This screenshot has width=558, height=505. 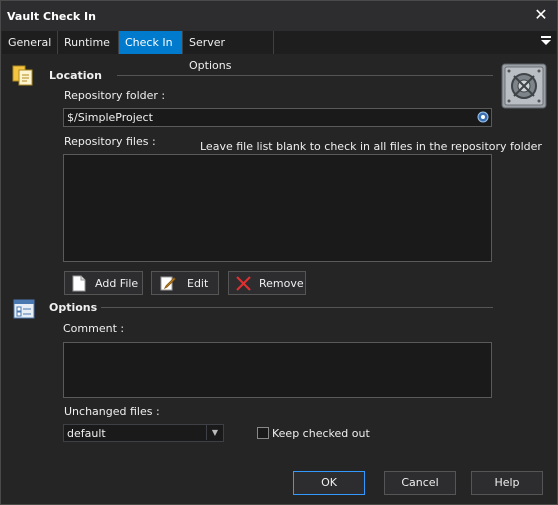 I want to click on edit-label: Edit, so click(x=198, y=283).